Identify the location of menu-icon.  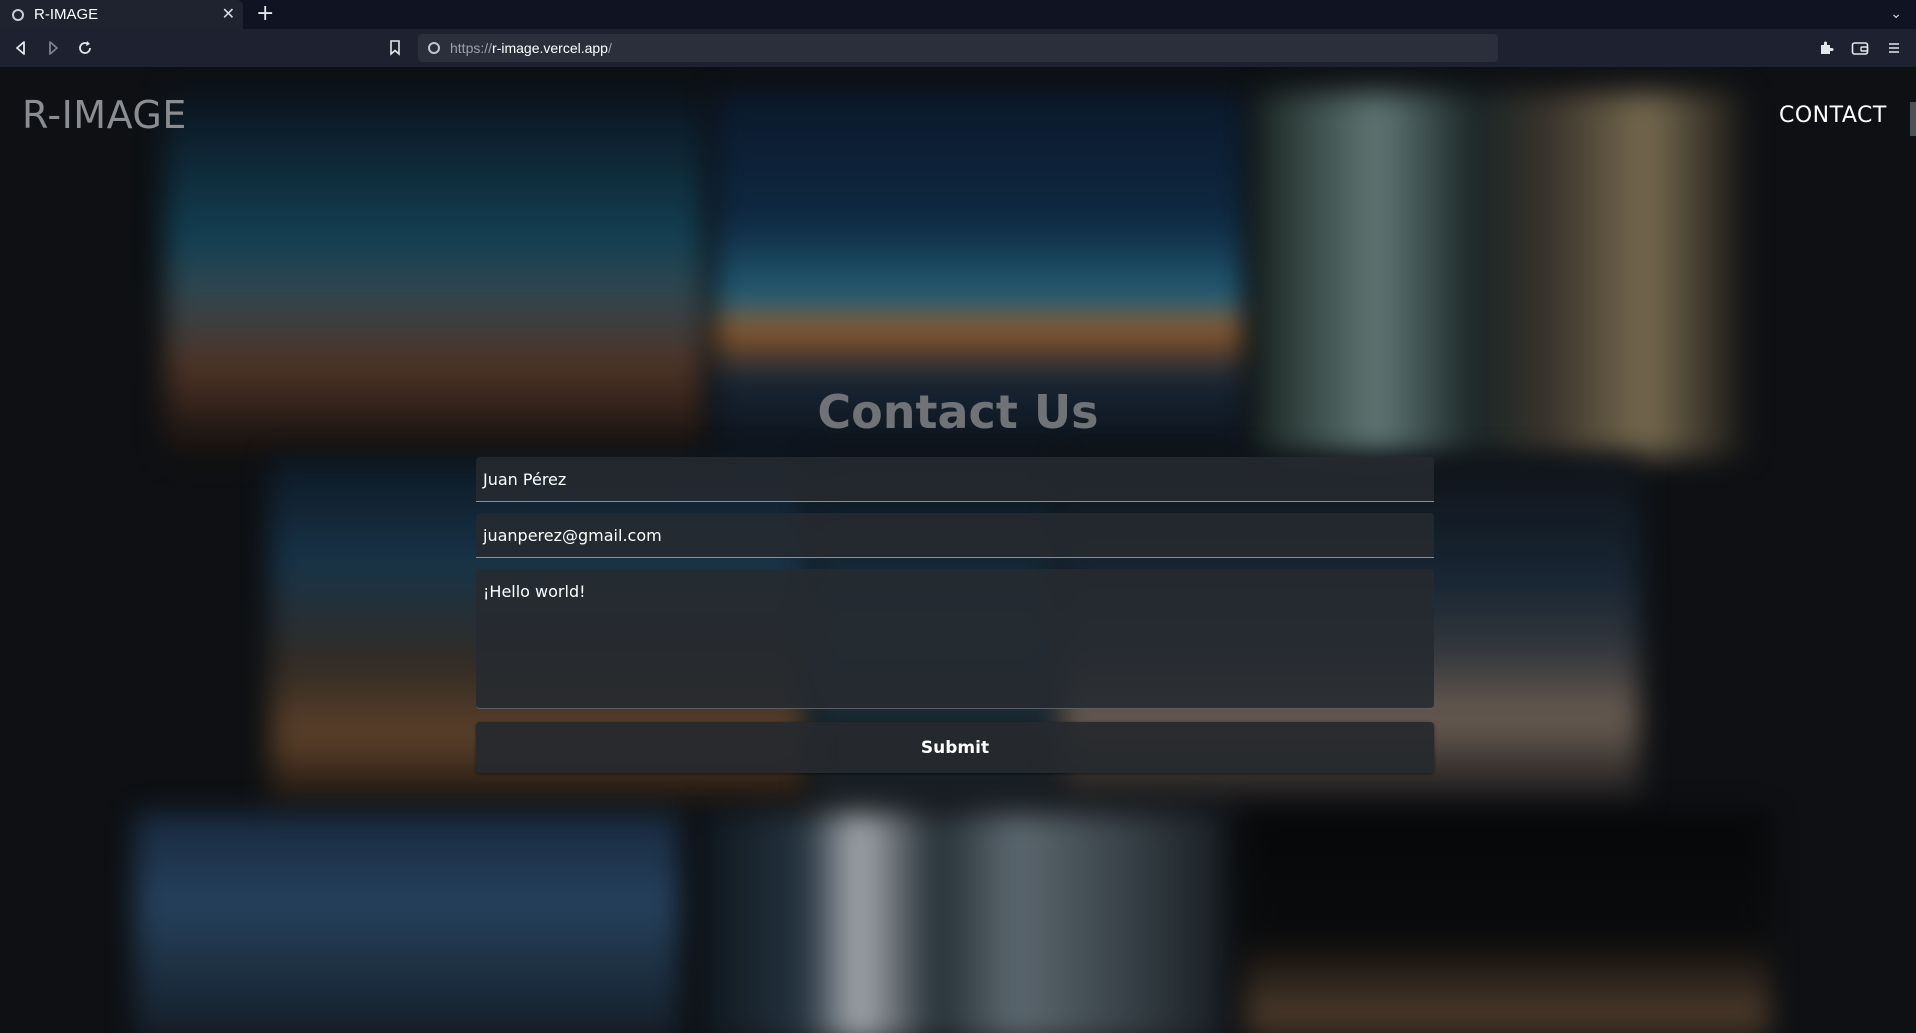
(1894, 48).